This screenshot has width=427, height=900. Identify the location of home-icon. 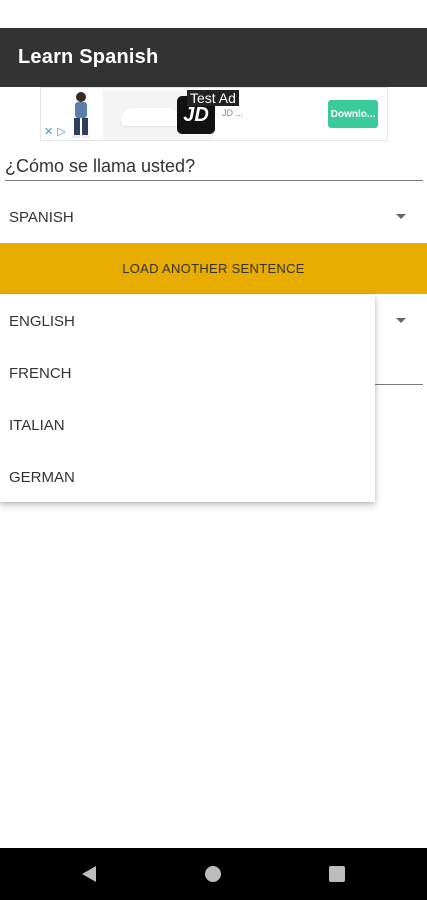
(213, 874).